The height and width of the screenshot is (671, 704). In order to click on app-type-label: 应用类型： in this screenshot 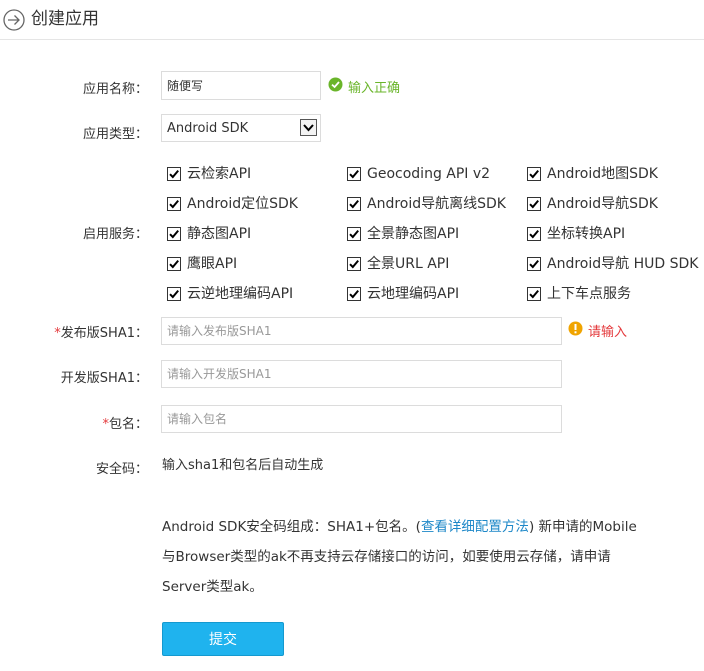, I will do `click(115, 134)`.